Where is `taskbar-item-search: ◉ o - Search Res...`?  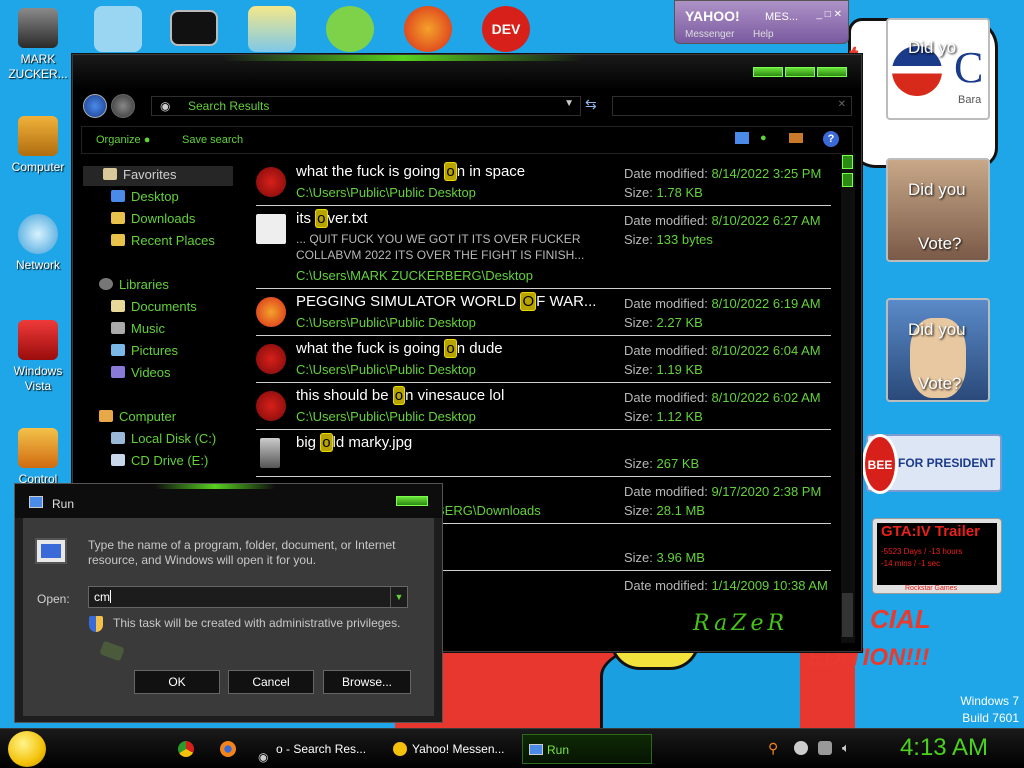 taskbar-item-search: ◉ o - Search Res... is located at coordinates (316, 749).